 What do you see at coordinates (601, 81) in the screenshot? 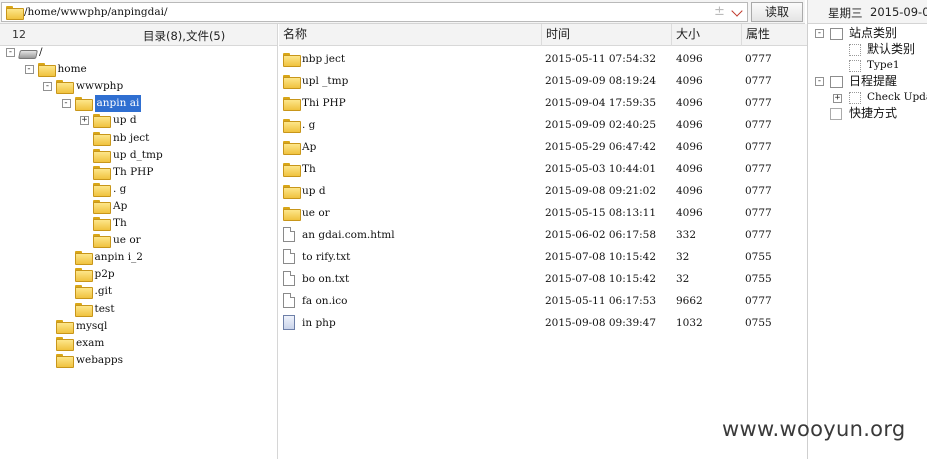
I see `file-time: 2015-09-09 08:19:24` at bounding box center [601, 81].